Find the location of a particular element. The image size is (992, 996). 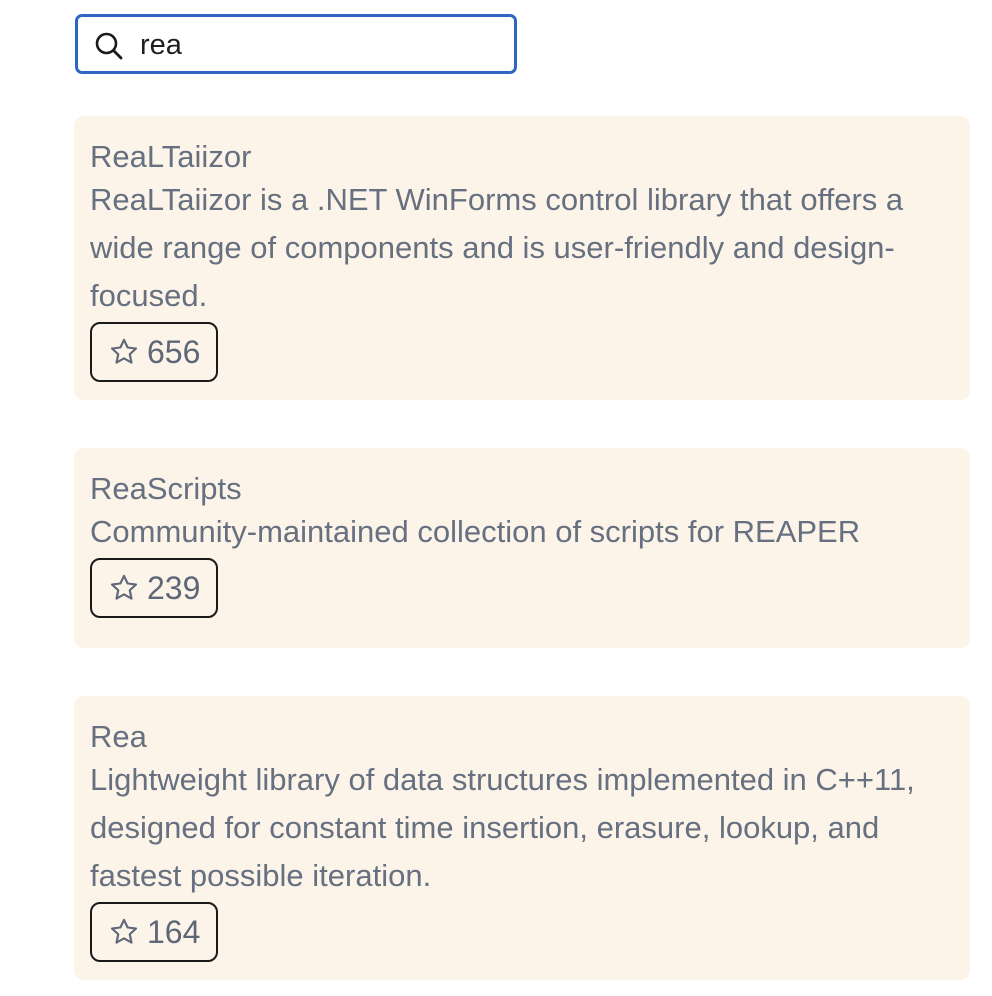

search-input is located at coordinates (320, 45).